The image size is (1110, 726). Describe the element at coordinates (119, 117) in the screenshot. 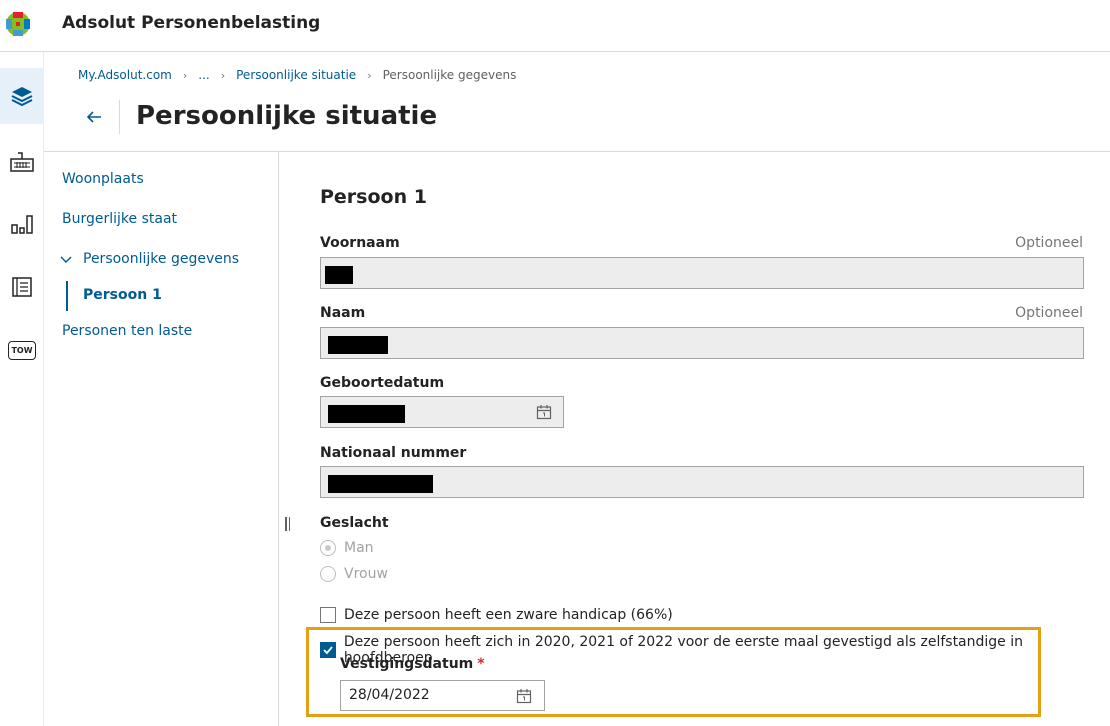

I see `title-divider` at that location.